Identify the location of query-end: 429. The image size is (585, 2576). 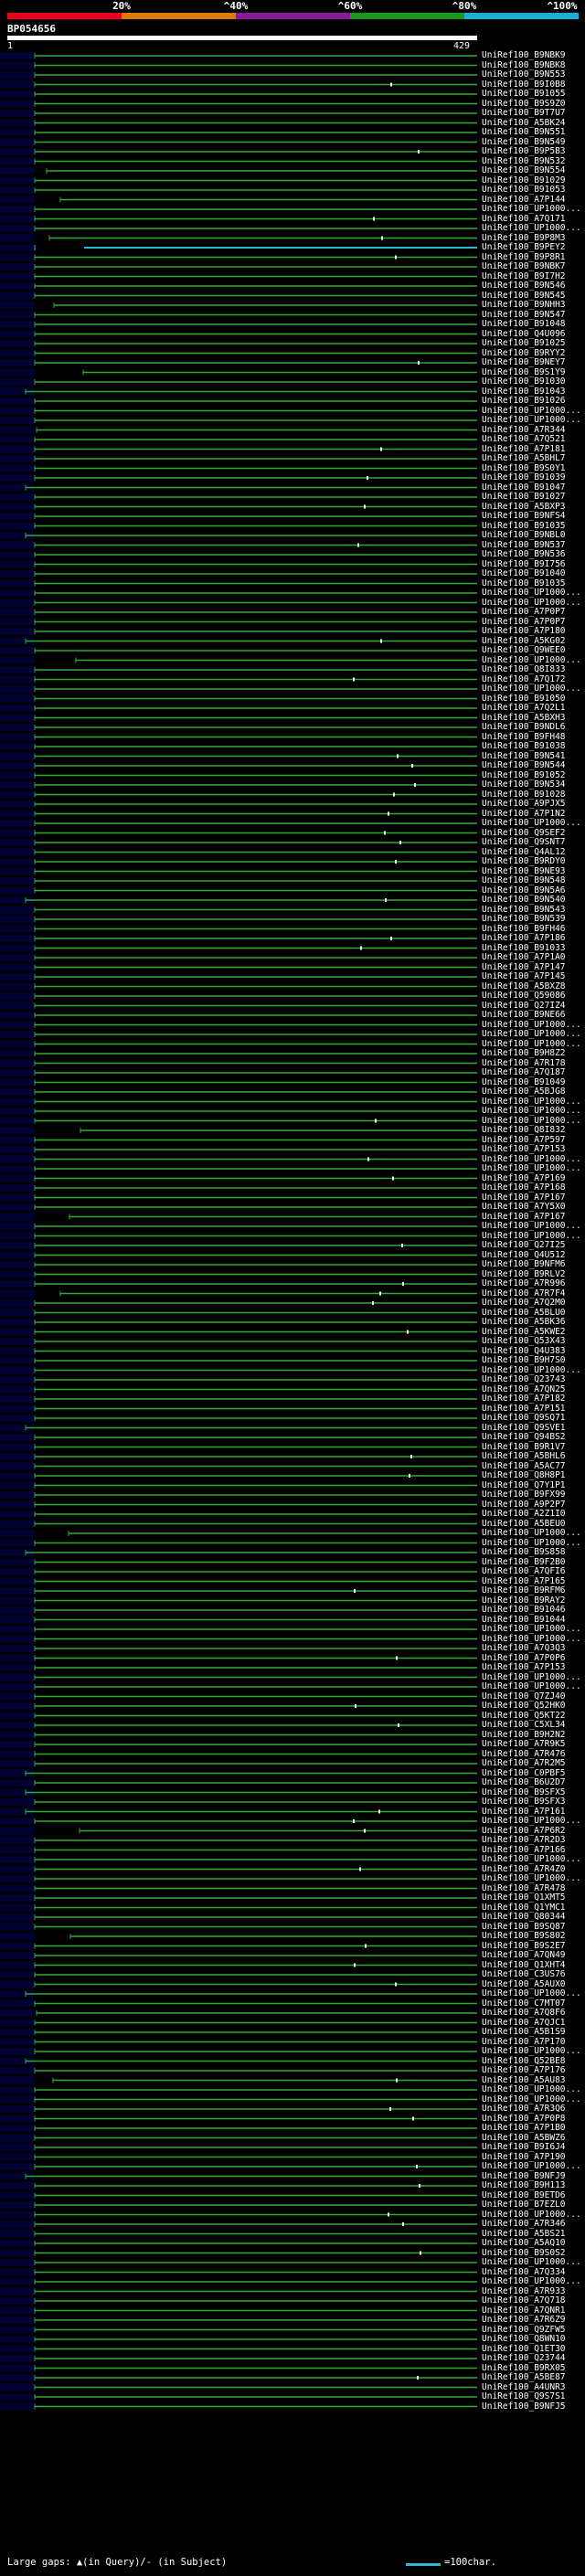
(462, 46).